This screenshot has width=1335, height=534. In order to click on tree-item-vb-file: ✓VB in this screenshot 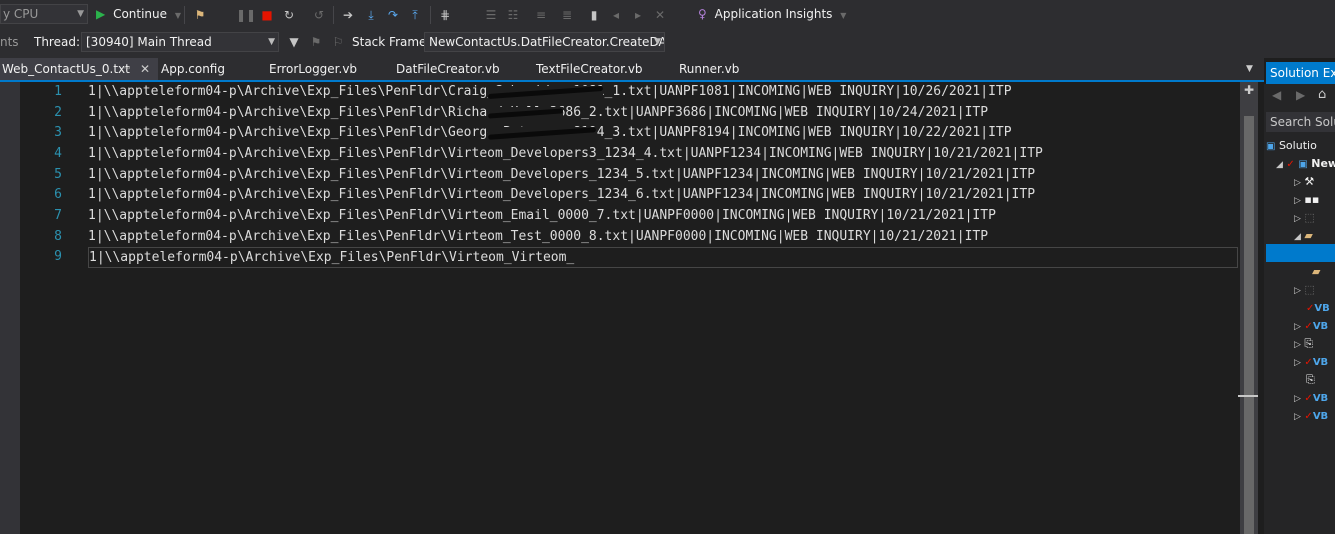, I will do `click(1320, 308)`.